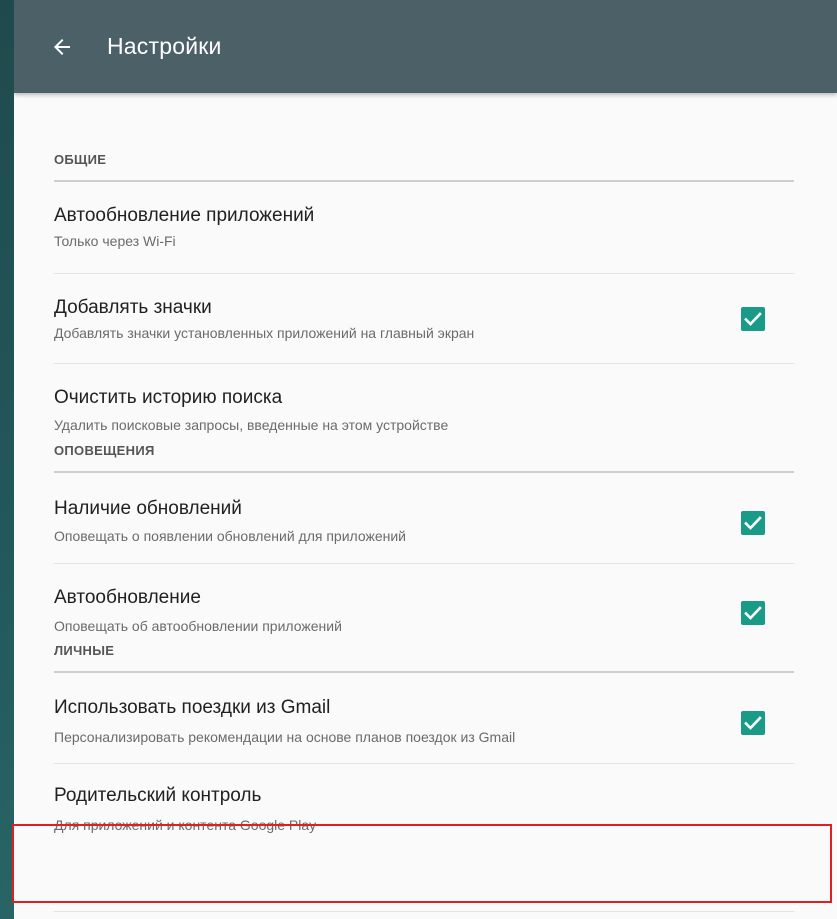  What do you see at coordinates (115, 241) in the screenshot?
I see `pref-summary: Только через Wi-Fi` at bounding box center [115, 241].